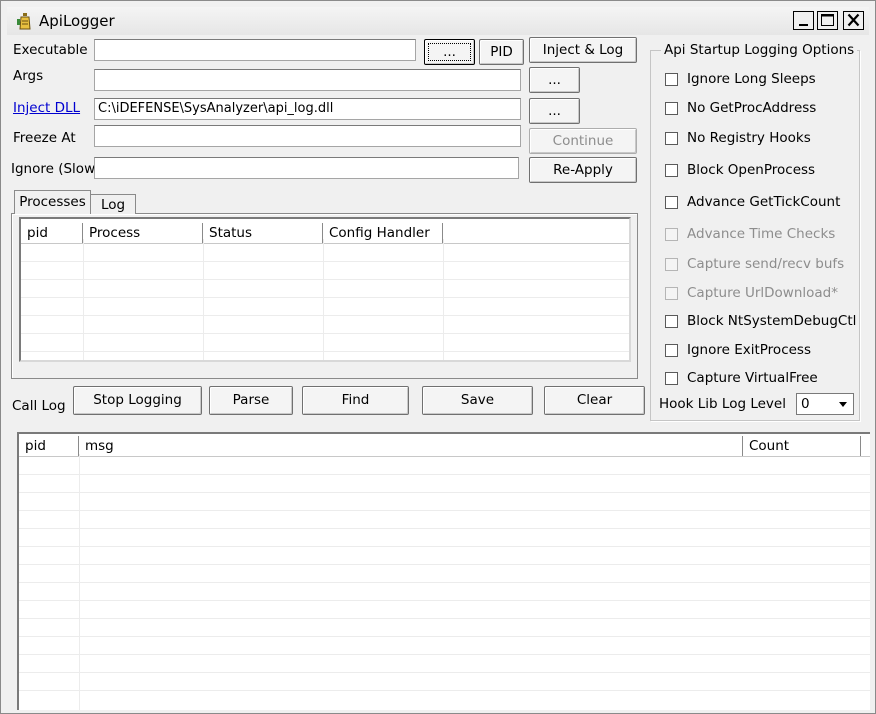 This screenshot has width=876, height=714. What do you see at coordinates (802, 446) in the screenshot?
I see `column-header-count: Count` at bounding box center [802, 446].